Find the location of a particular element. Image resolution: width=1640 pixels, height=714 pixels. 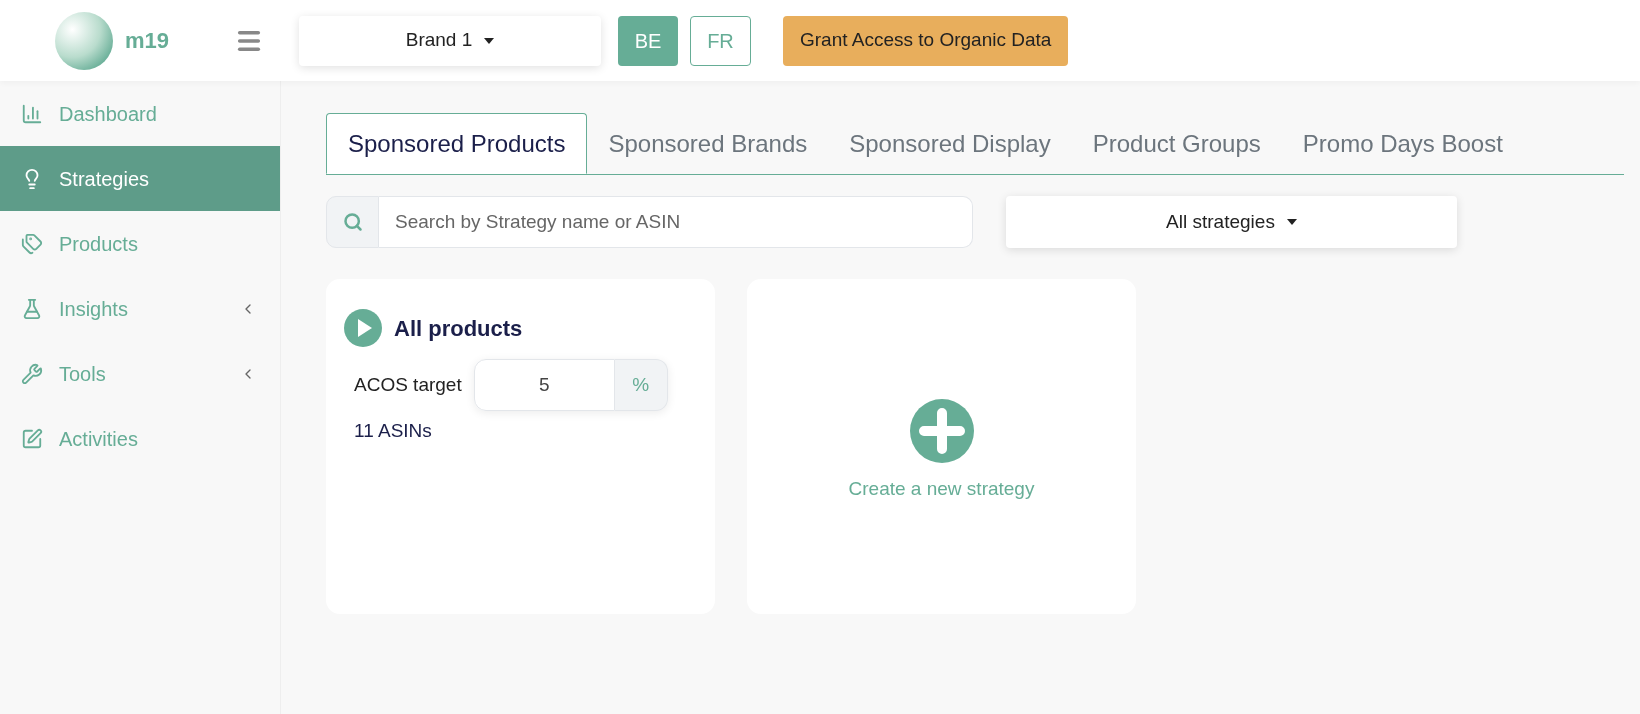

asin-count: 11 ASINs is located at coordinates (393, 431).